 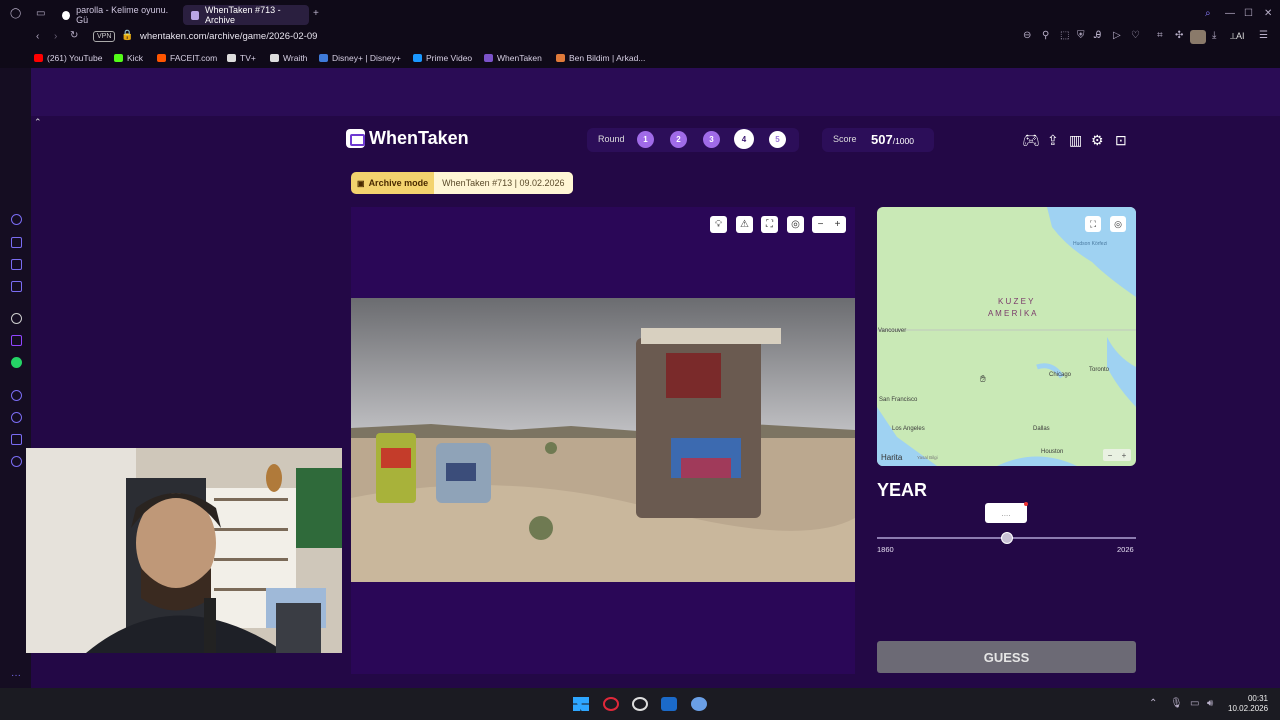 What do you see at coordinates (711, 139) in the screenshot?
I see `round-3: 3` at bounding box center [711, 139].